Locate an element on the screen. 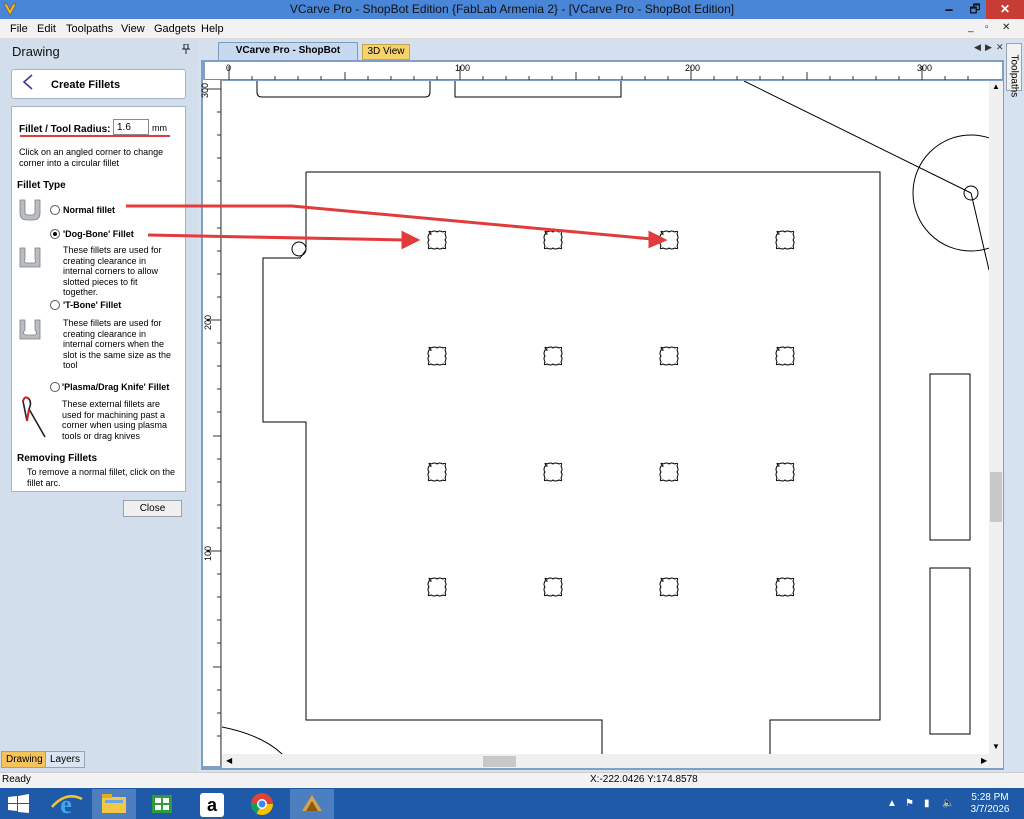  internet-explorer-icon: e is located at coordinates (66, 804).